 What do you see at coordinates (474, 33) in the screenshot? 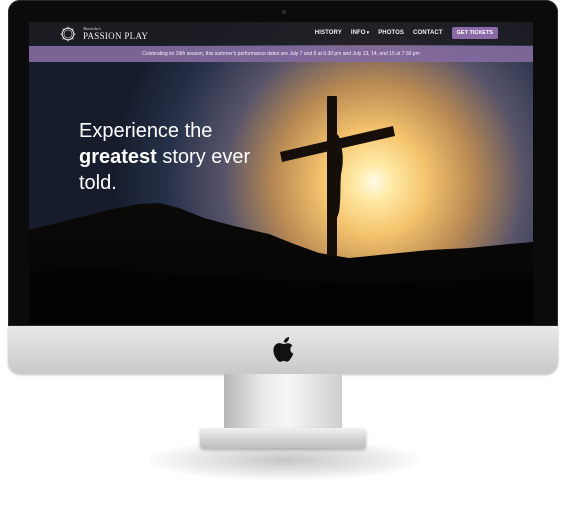
I see `get-tickets-button: GET TICKETS` at bounding box center [474, 33].